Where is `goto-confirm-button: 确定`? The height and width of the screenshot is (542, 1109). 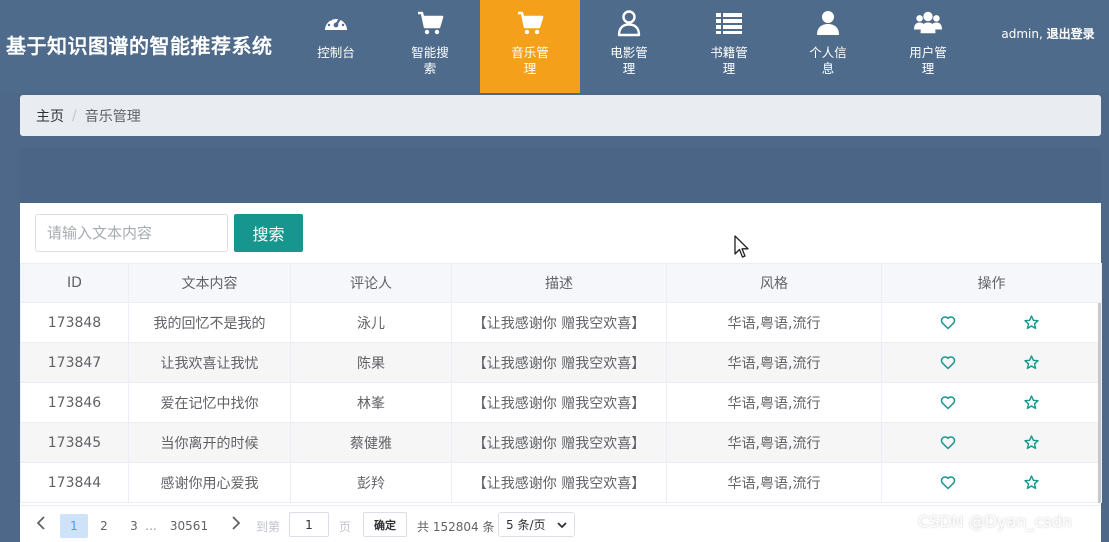 goto-confirm-button: 确定 is located at coordinates (385, 524).